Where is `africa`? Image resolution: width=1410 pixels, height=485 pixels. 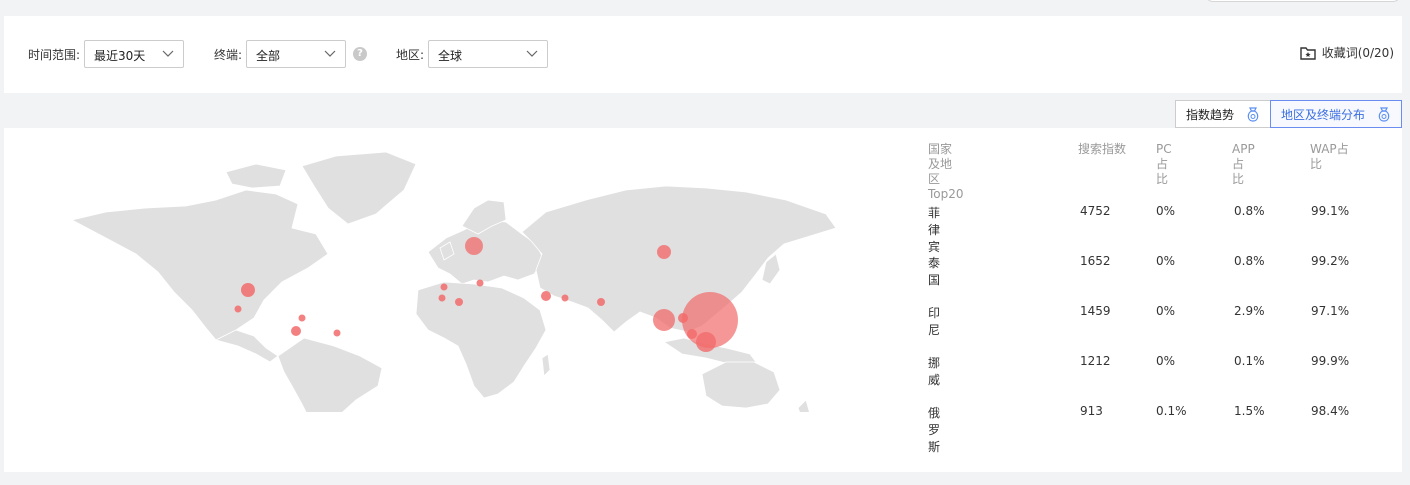
africa is located at coordinates (481, 340).